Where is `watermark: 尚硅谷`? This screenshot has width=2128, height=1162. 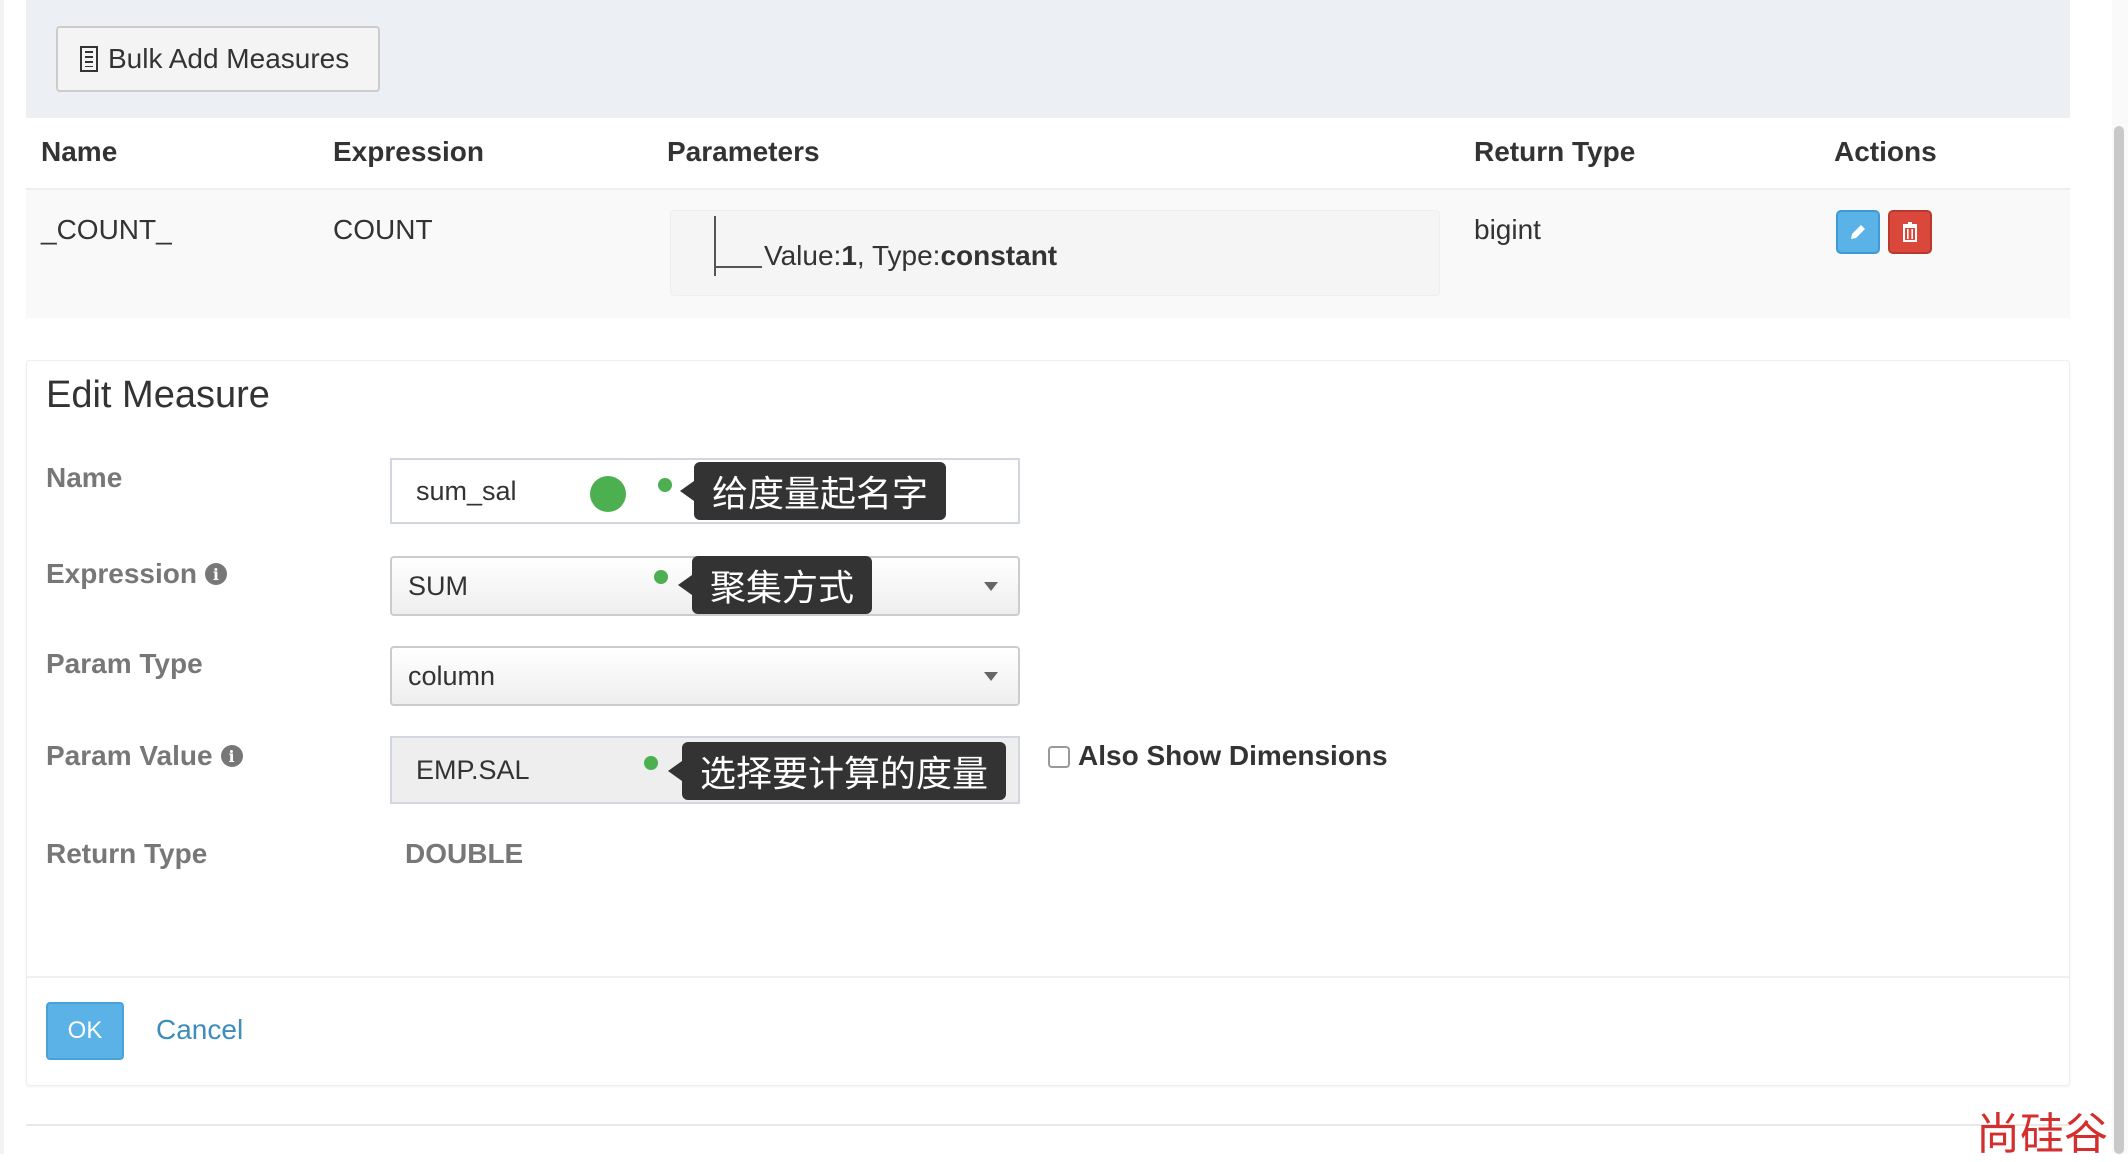 watermark: 尚硅谷 is located at coordinates (2042, 1134).